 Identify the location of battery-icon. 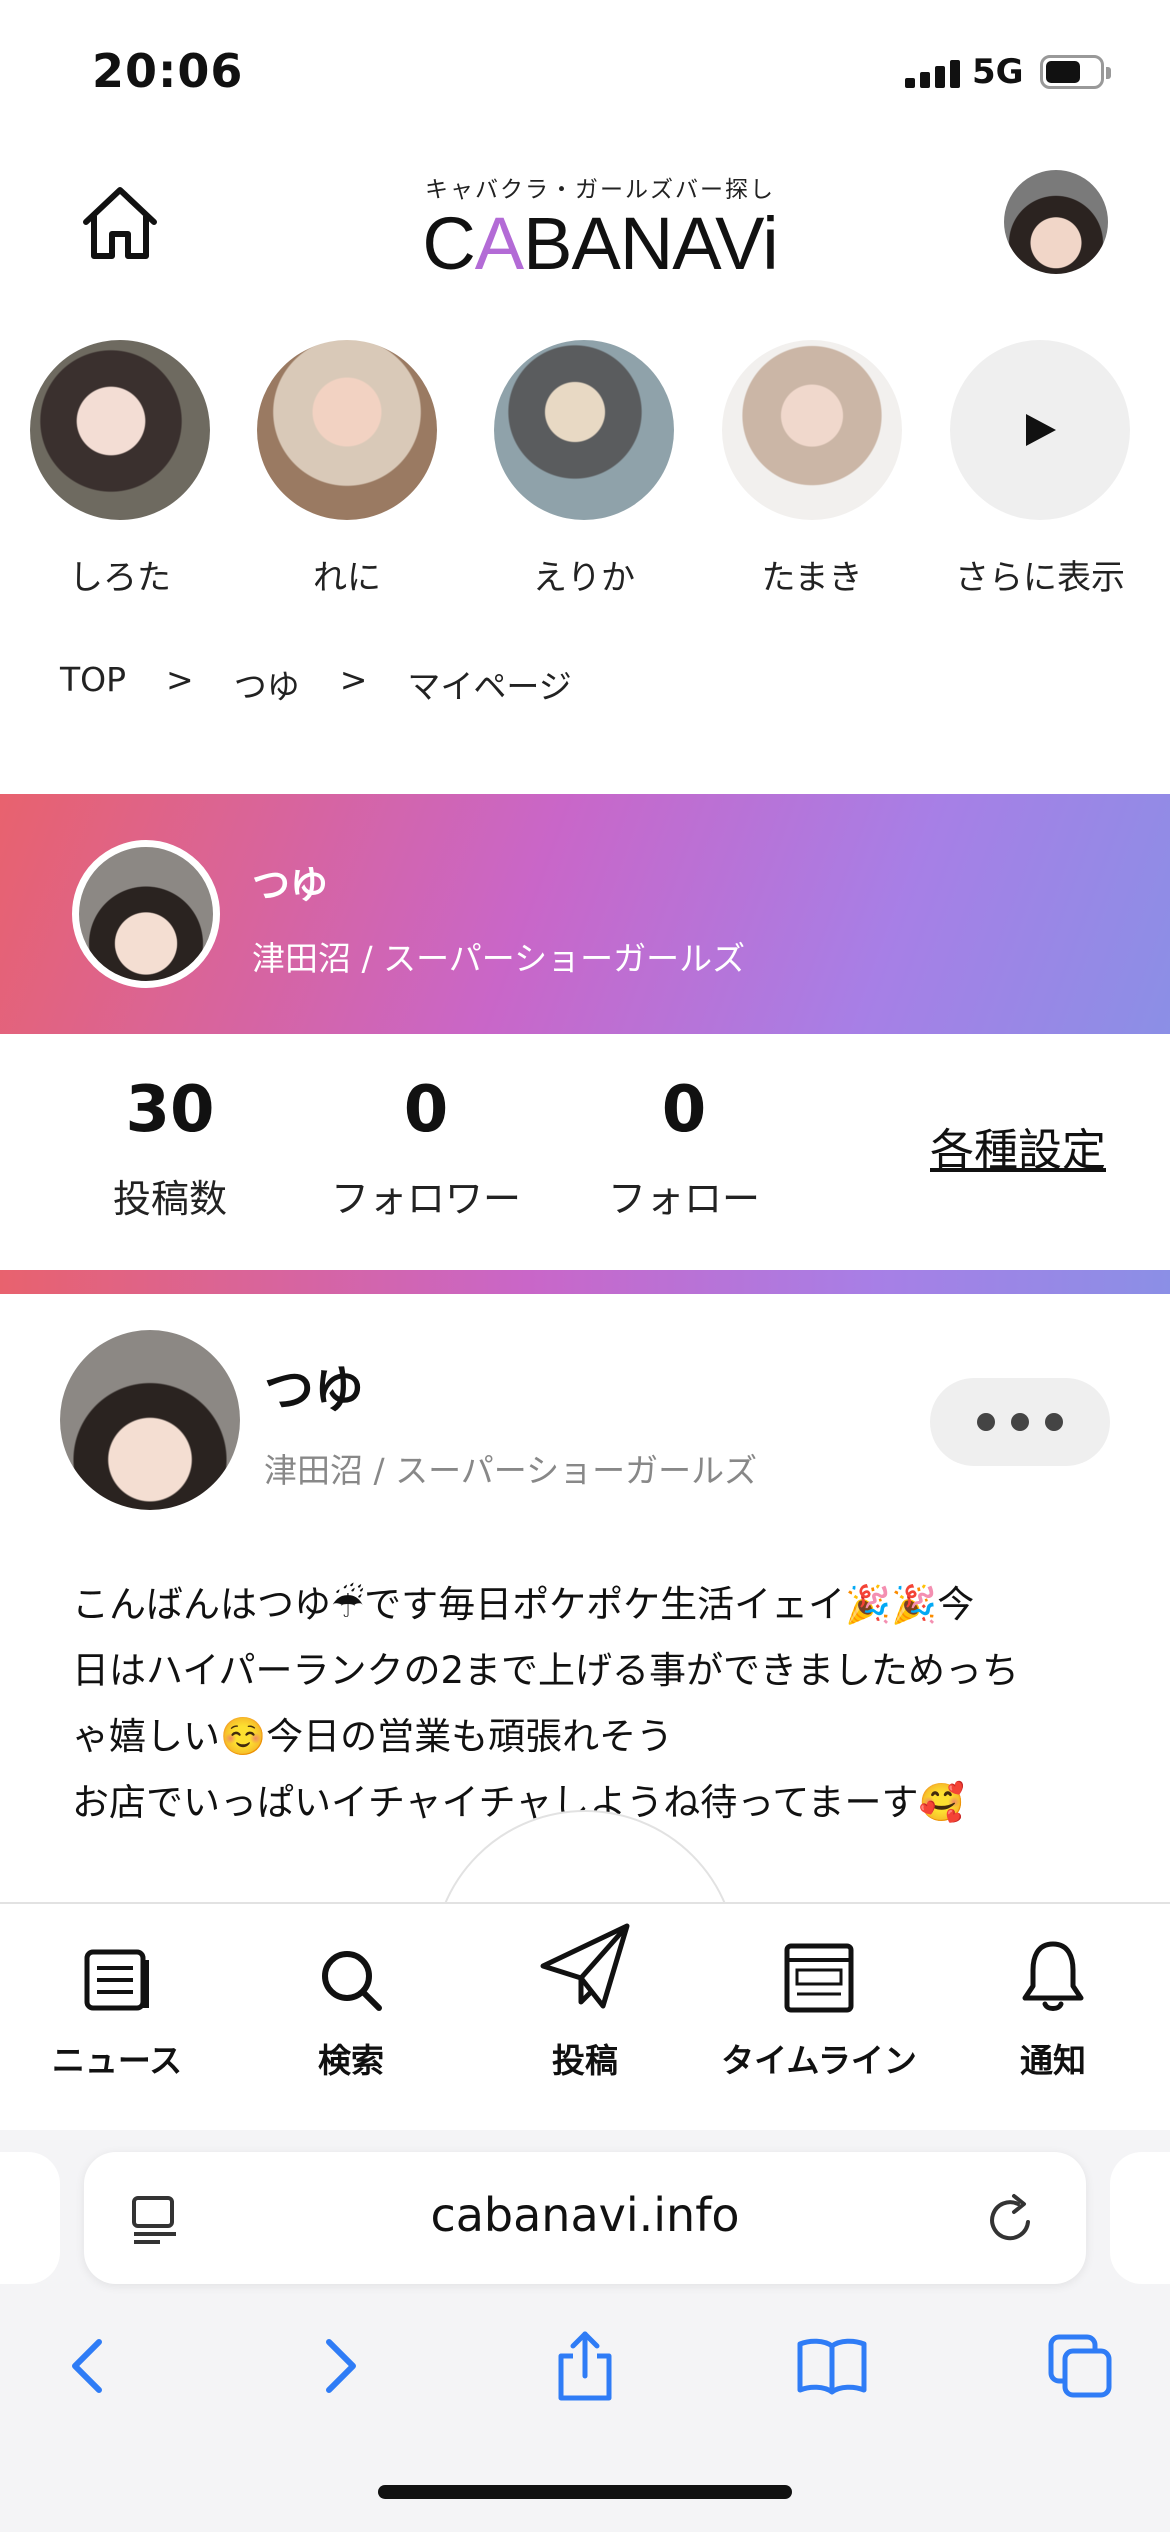
(1075, 72).